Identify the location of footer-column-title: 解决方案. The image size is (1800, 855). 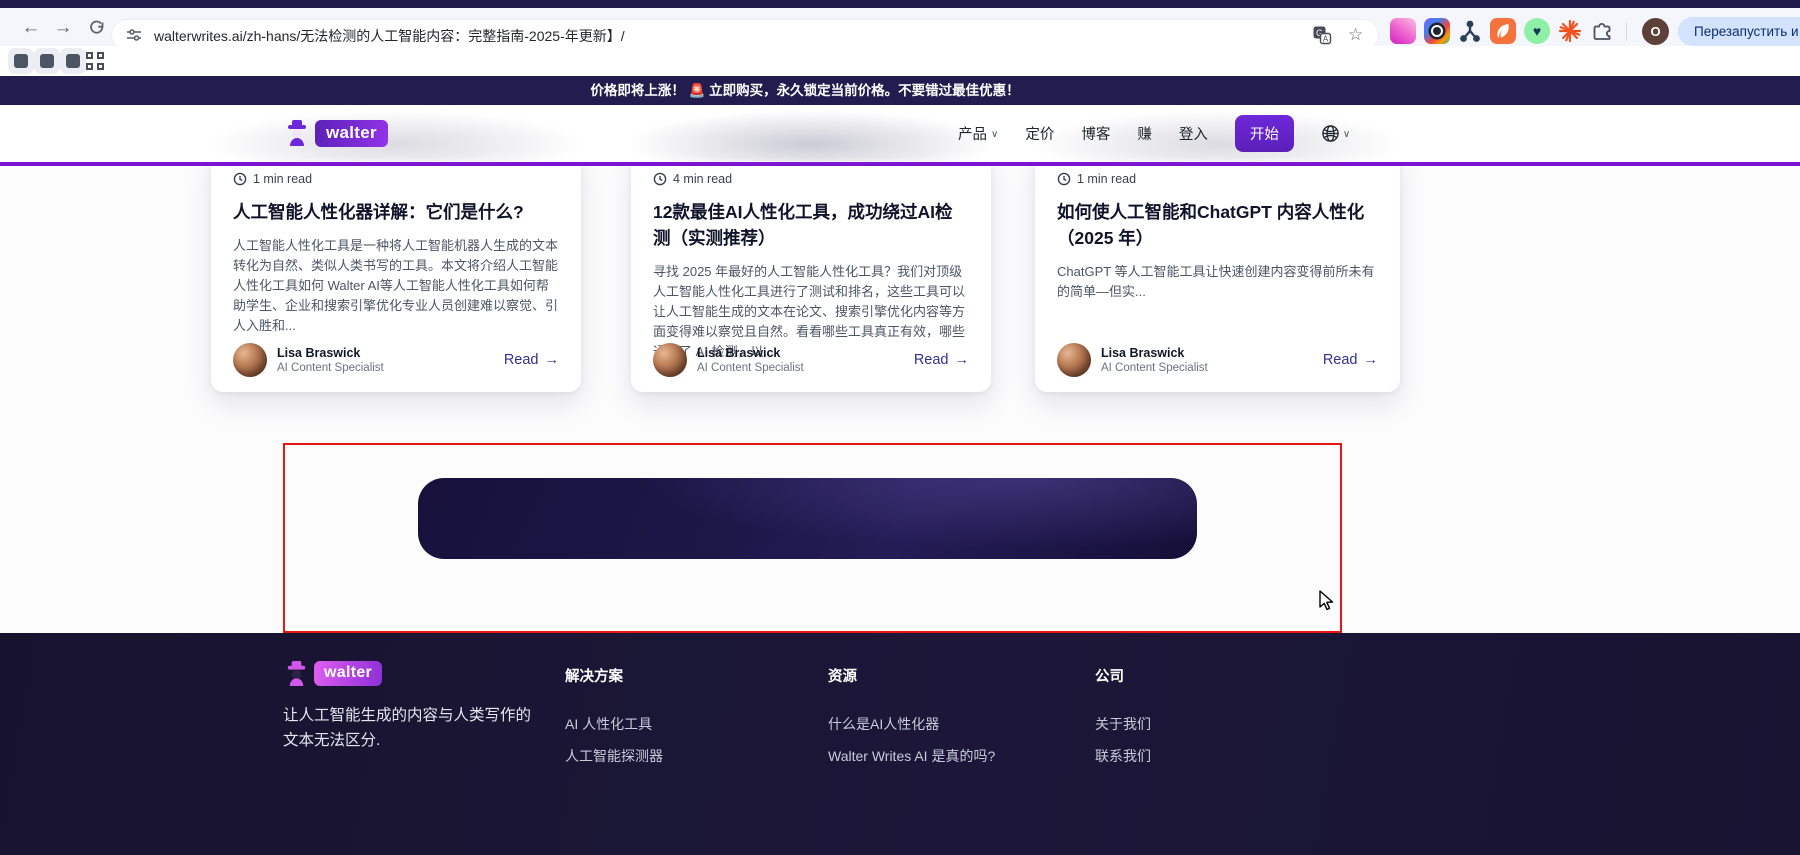
(594, 677).